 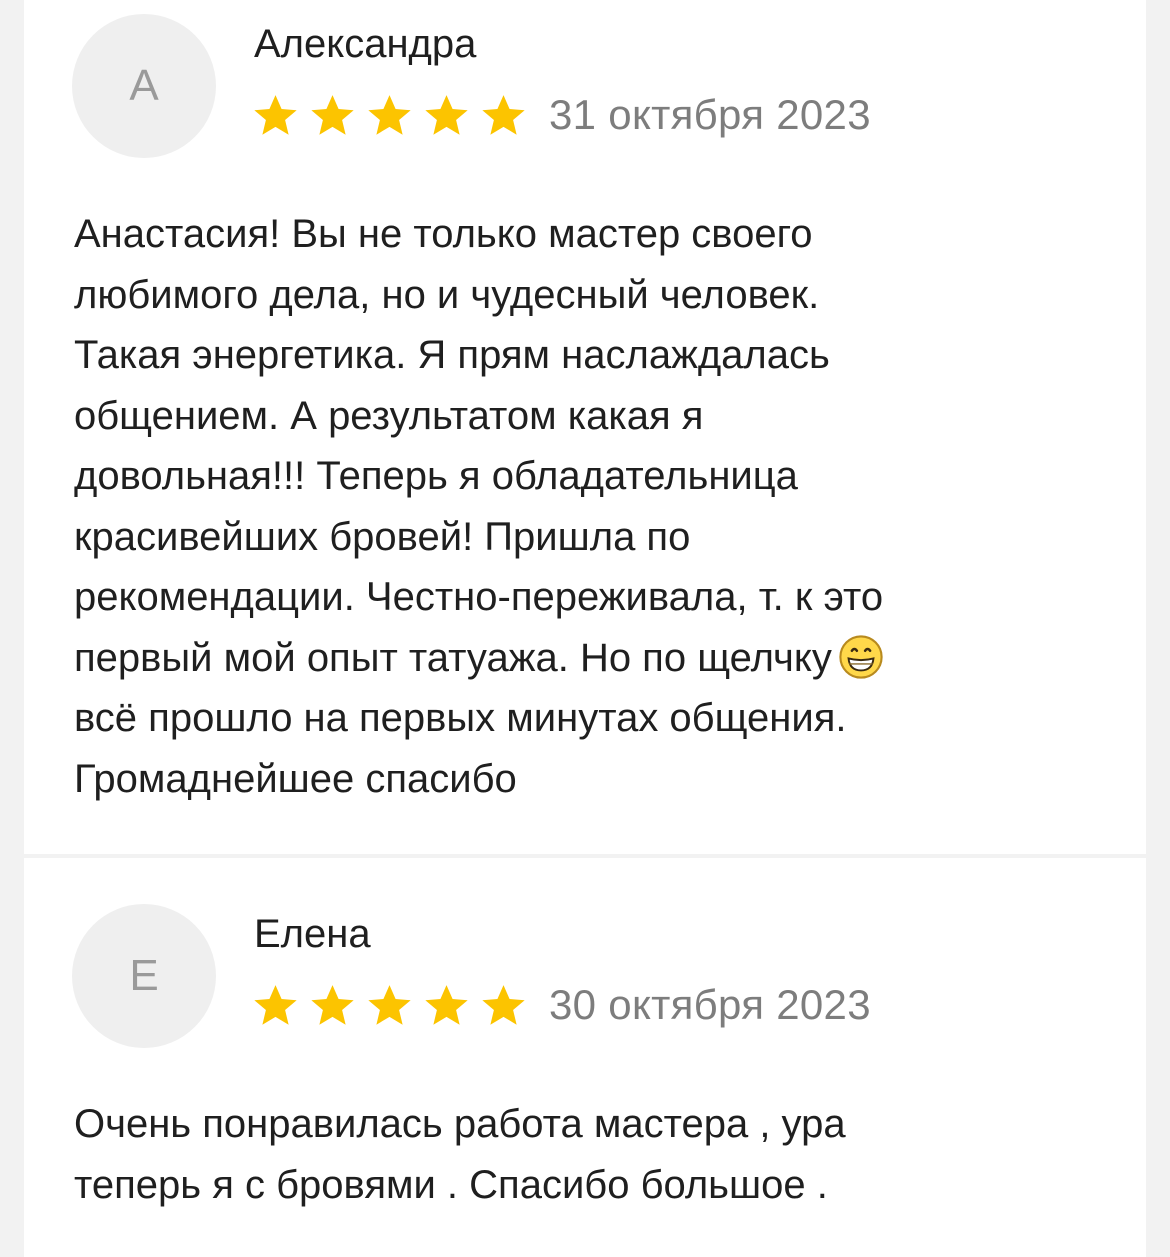 What do you see at coordinates (861, 657) in the screenshot?
I see `grinning-face-icon` at bounding box center [861, 657].